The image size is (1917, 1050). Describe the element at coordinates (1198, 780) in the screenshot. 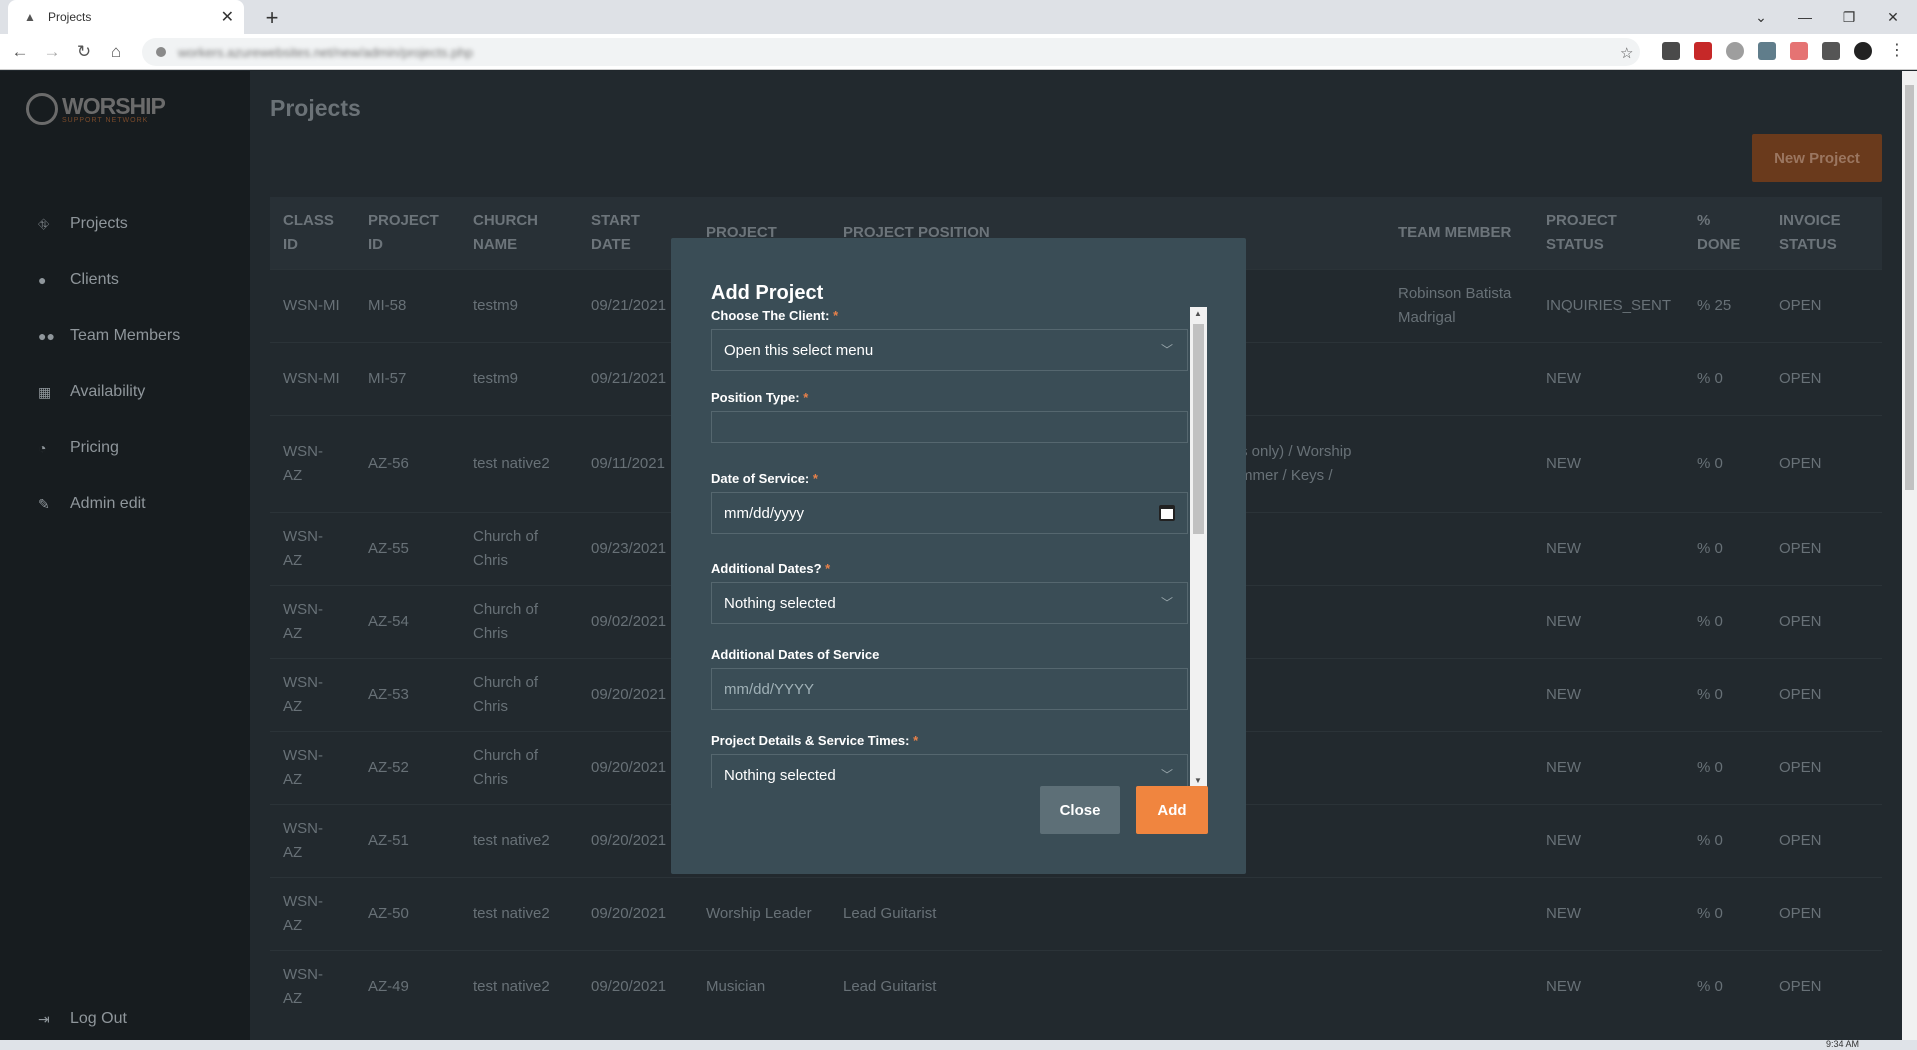

I see `scroll-down-arrow-icon: ▼` at that location.